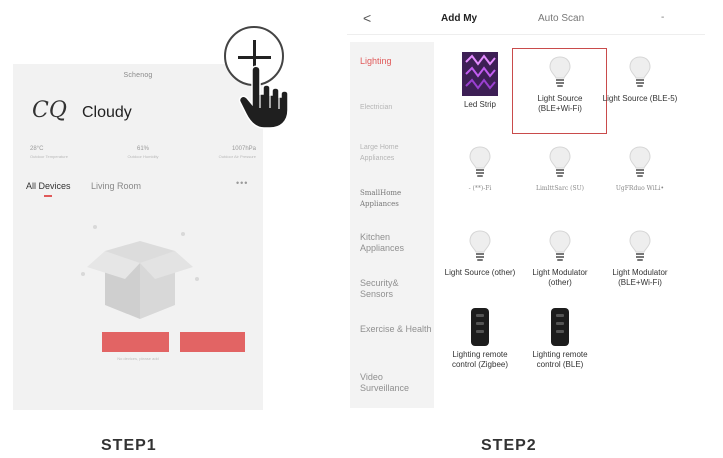 Image resolution: width=723 pixels, height=458 pixels. Describe the element at coordinates (560, 359) in the screenshot. I see `device-name: Lighting remote control (BLE)` at that location.